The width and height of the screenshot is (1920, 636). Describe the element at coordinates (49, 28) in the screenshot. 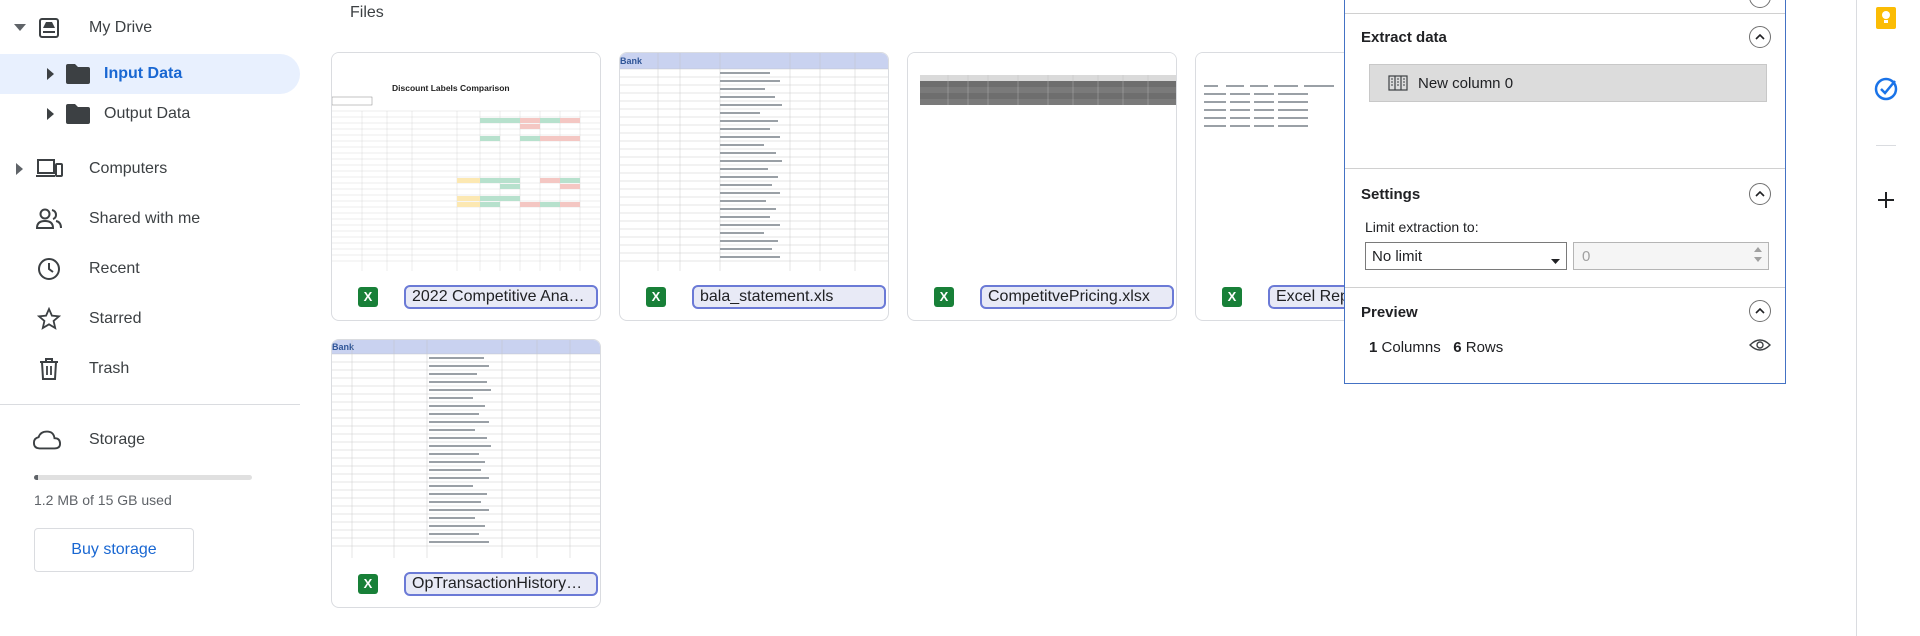

I see `drive-icon` at that location.